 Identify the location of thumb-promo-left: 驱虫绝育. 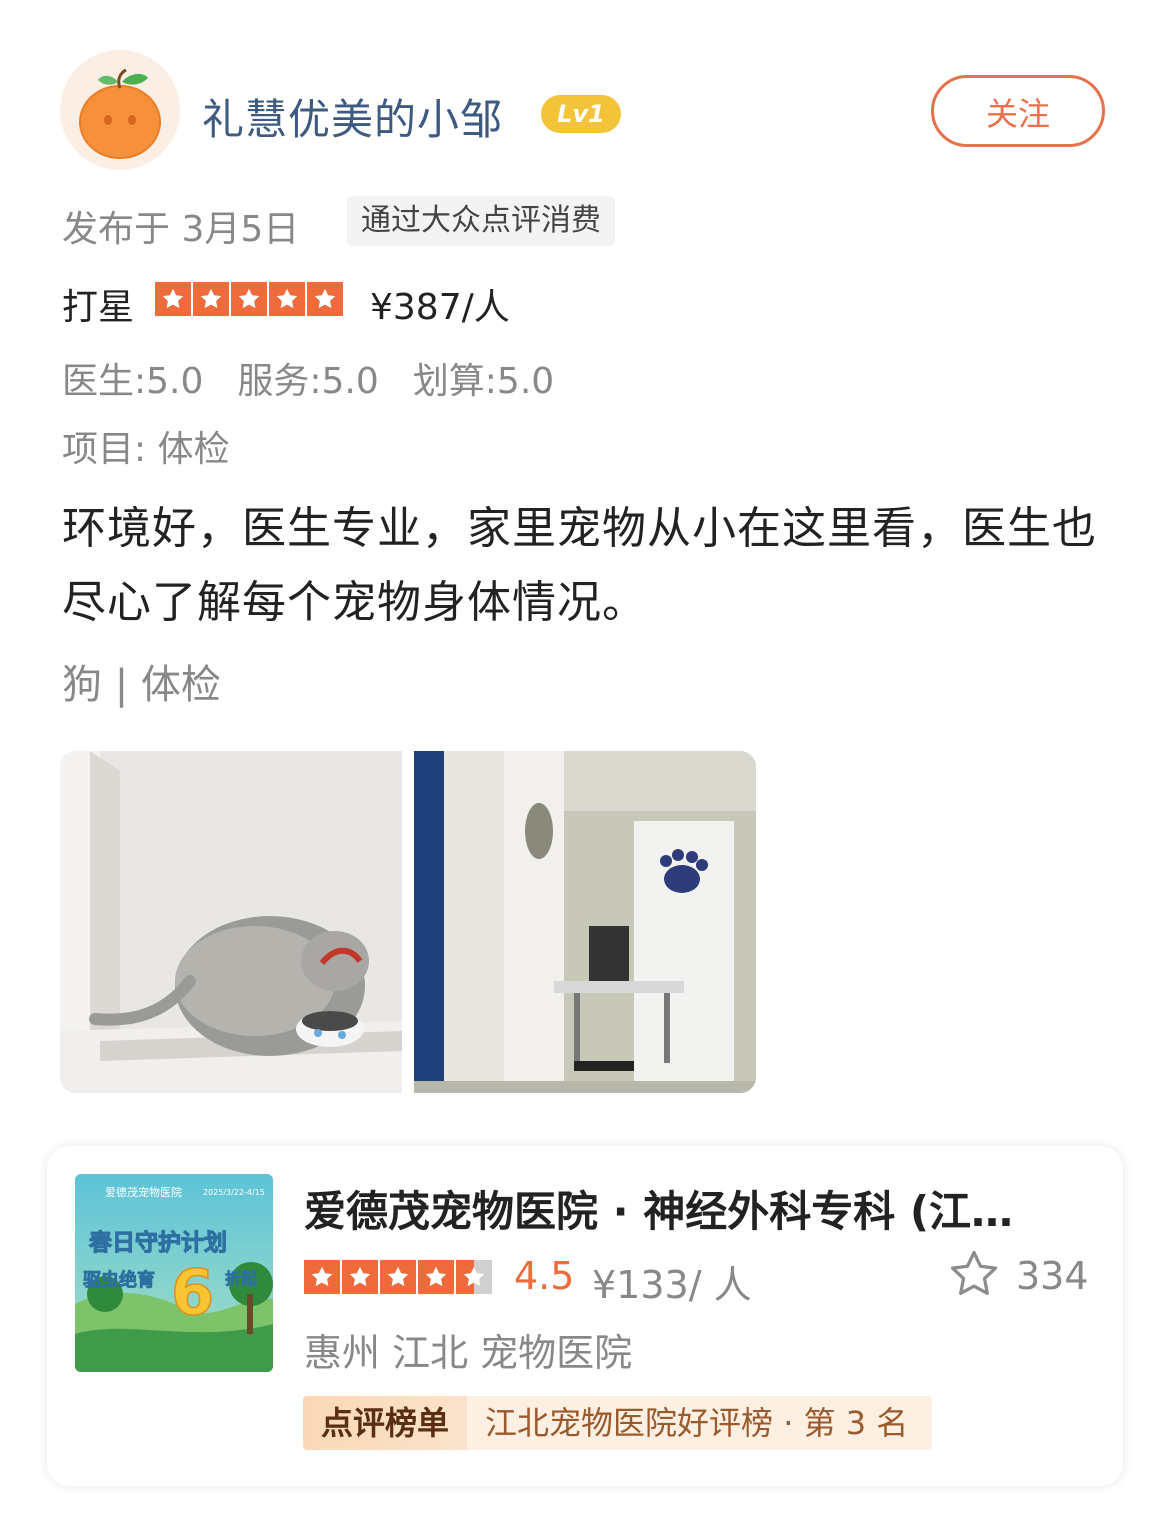
(119, 1280).